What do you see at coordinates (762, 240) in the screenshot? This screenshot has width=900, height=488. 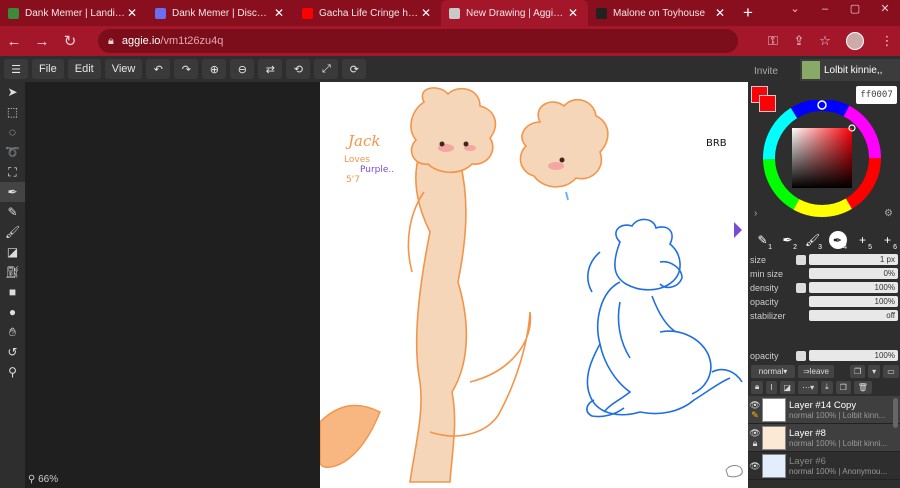 I see `brush-slot: ✎ 1` at bounding box center [762, 240].